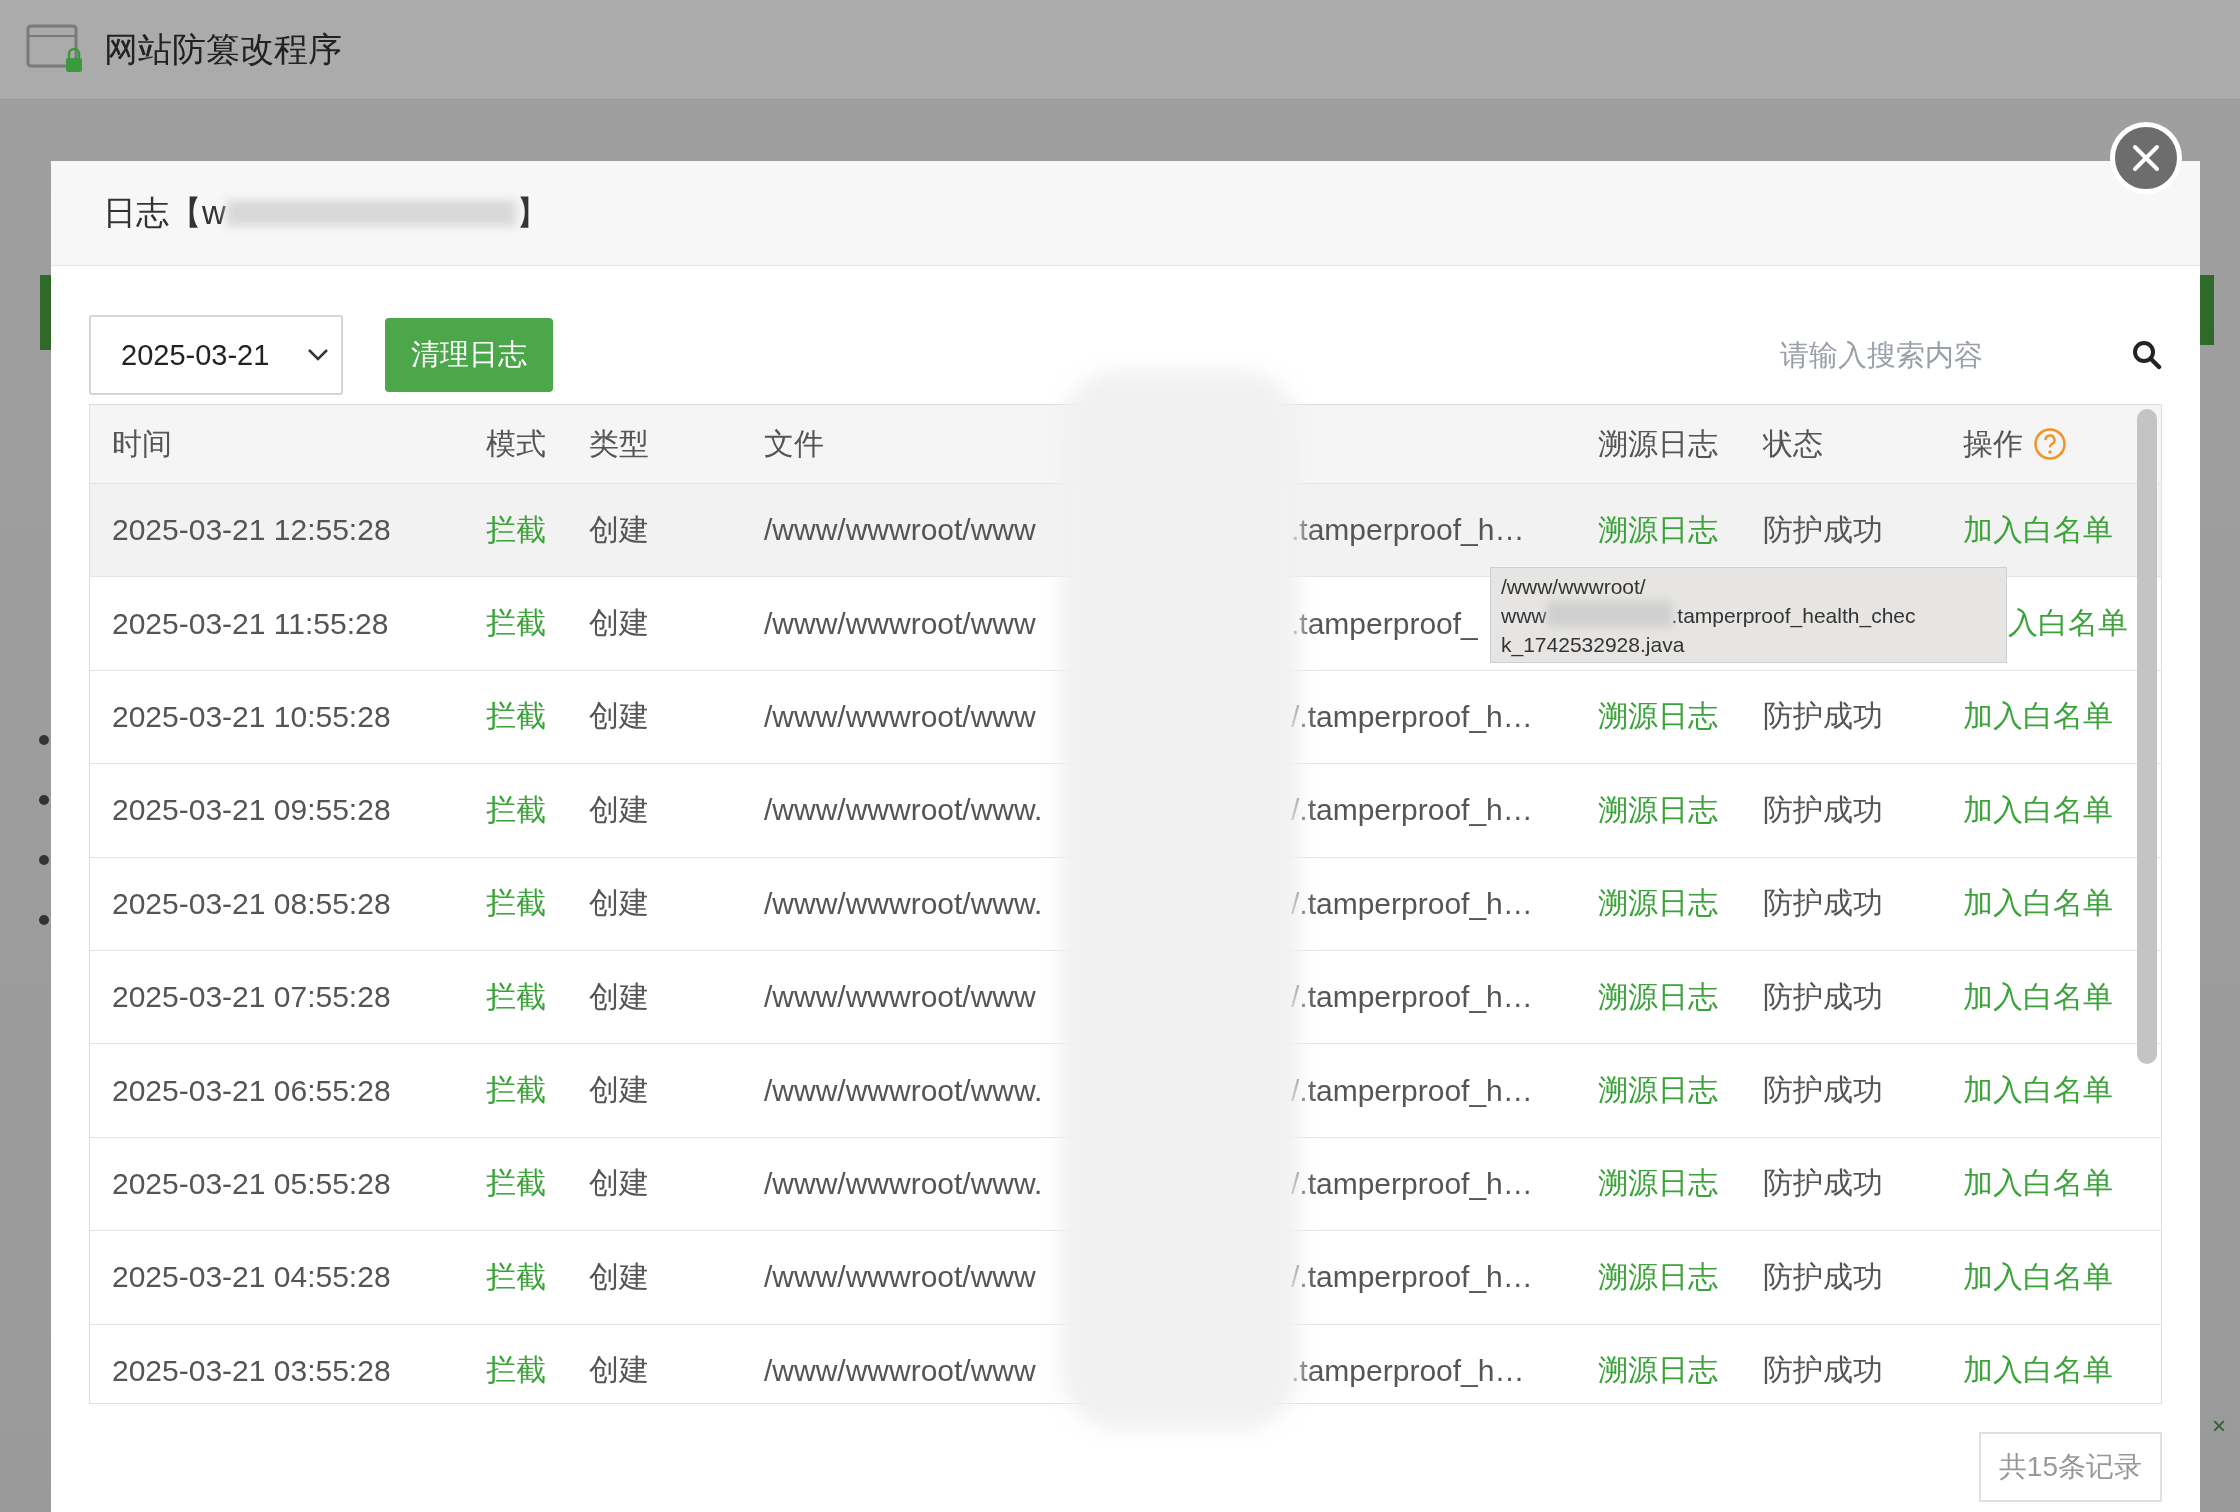  What do you see at coordinates (252, 1090) in the screenshot?
I see `time-cell-text: 2025-03-21 06:55:28` at bounding box center [252, 1090].